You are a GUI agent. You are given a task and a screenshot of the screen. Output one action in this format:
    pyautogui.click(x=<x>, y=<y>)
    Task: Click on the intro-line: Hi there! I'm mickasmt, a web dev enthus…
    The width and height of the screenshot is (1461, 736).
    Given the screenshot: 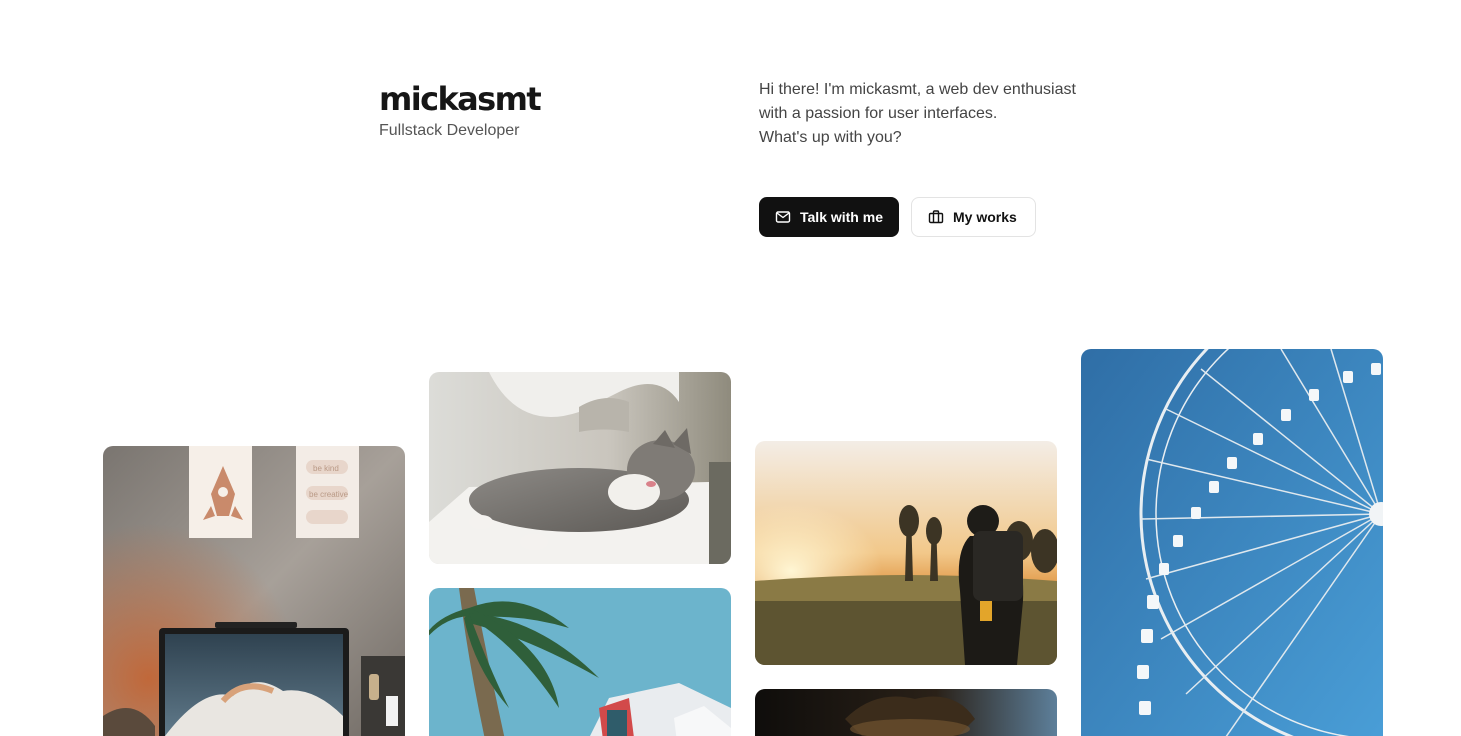 What is the action you would take?
    pyautogui.click(x=917, y=89)
    